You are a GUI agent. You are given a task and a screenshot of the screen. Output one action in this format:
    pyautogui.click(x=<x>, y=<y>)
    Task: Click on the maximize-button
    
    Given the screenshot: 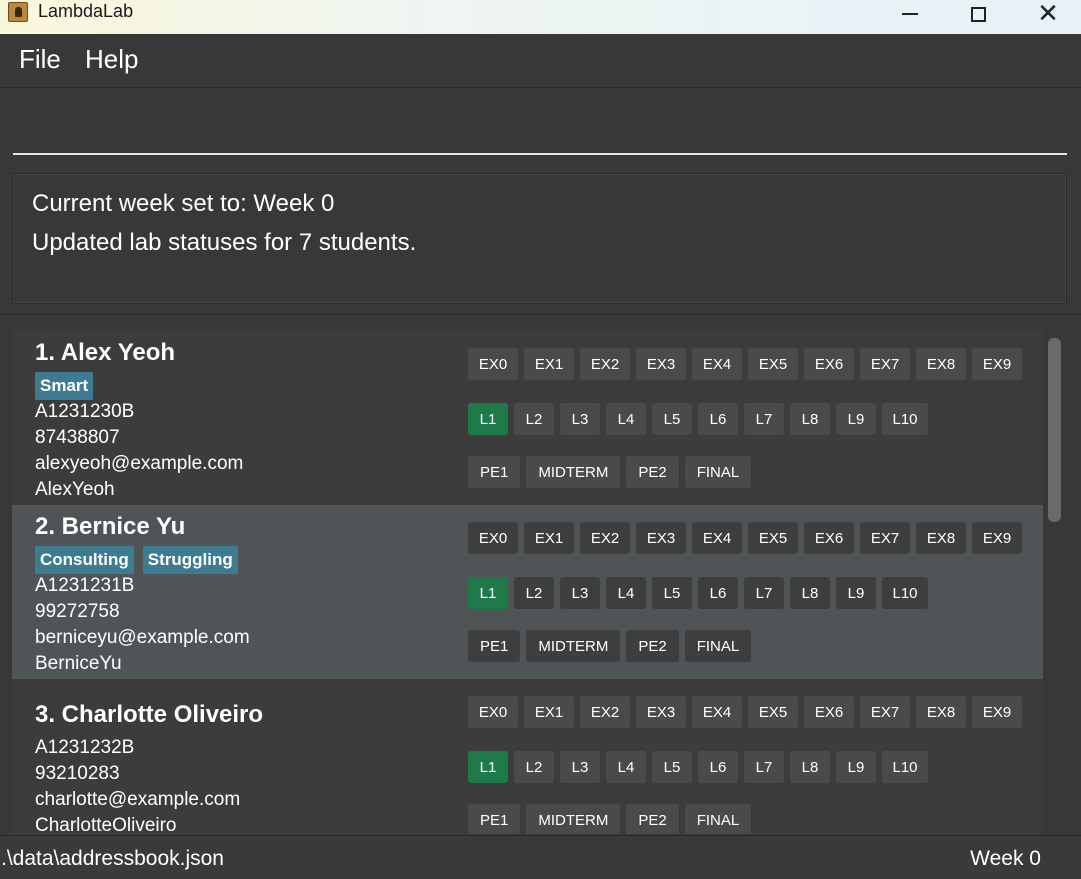 What is the action you would take?
    pyautogui.click(x=978, y=14)
    